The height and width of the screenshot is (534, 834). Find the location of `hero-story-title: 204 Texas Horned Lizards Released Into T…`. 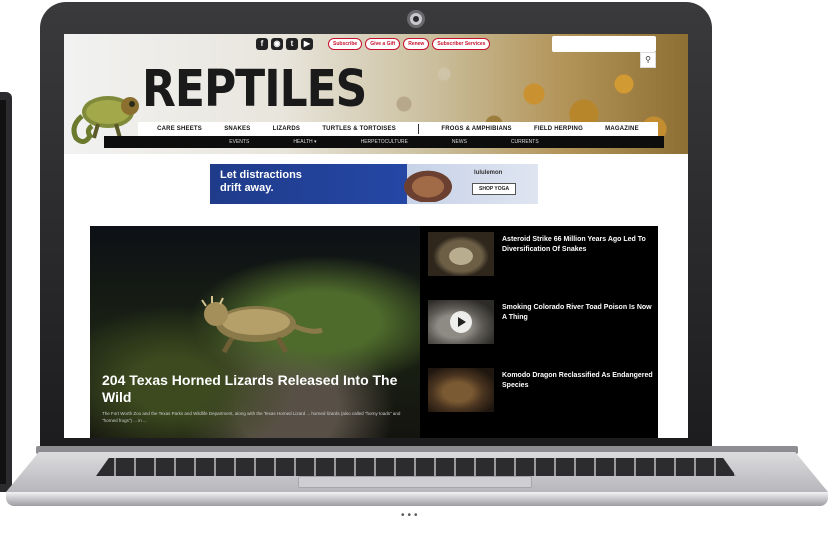

hero-story-title: 204 Texas Horned Lizards Released Into T… is located at coordinates (257, 389).